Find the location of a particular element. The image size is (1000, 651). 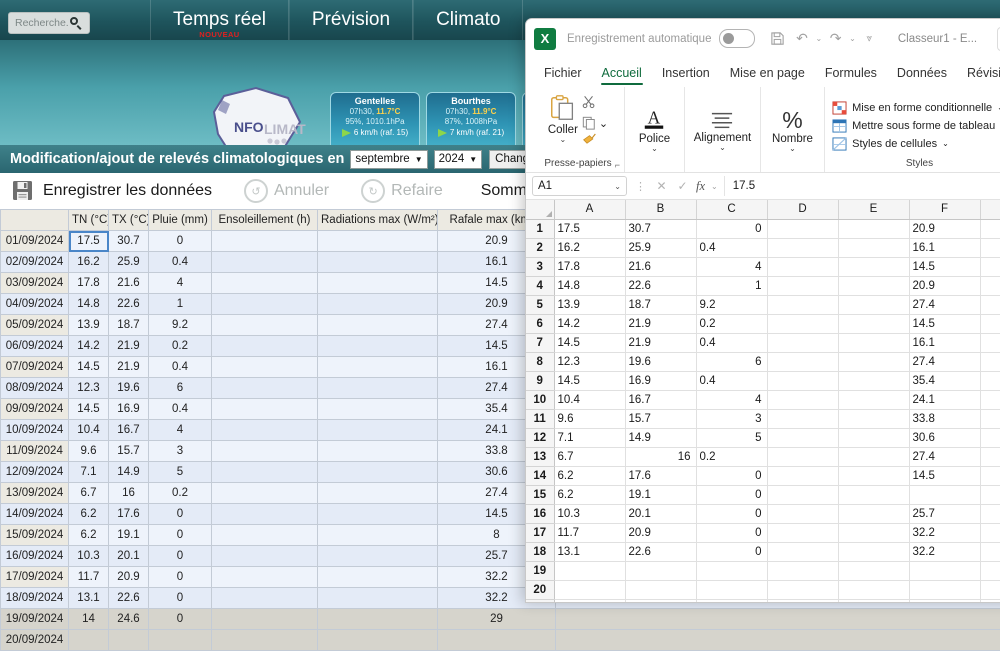

grid-cell: 19.1 is located at coordinates (660, 494).